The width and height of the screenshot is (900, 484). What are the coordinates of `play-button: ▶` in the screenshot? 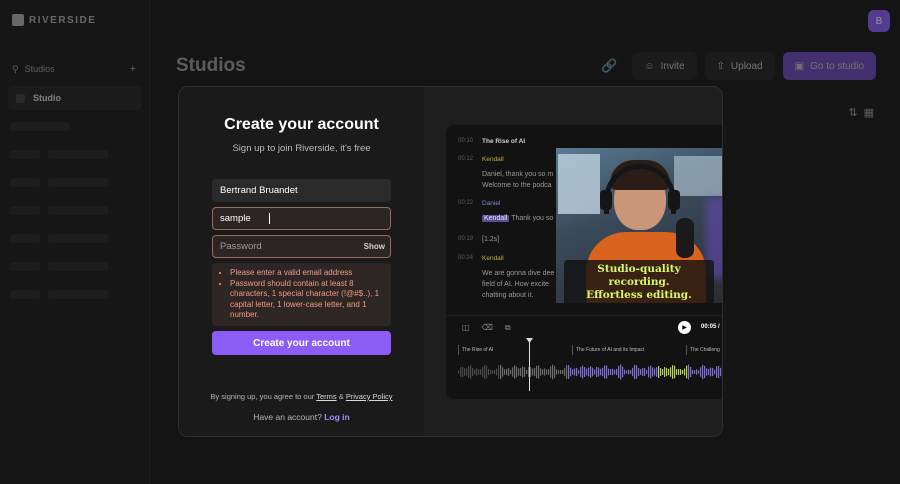 It's located at (684, 327).